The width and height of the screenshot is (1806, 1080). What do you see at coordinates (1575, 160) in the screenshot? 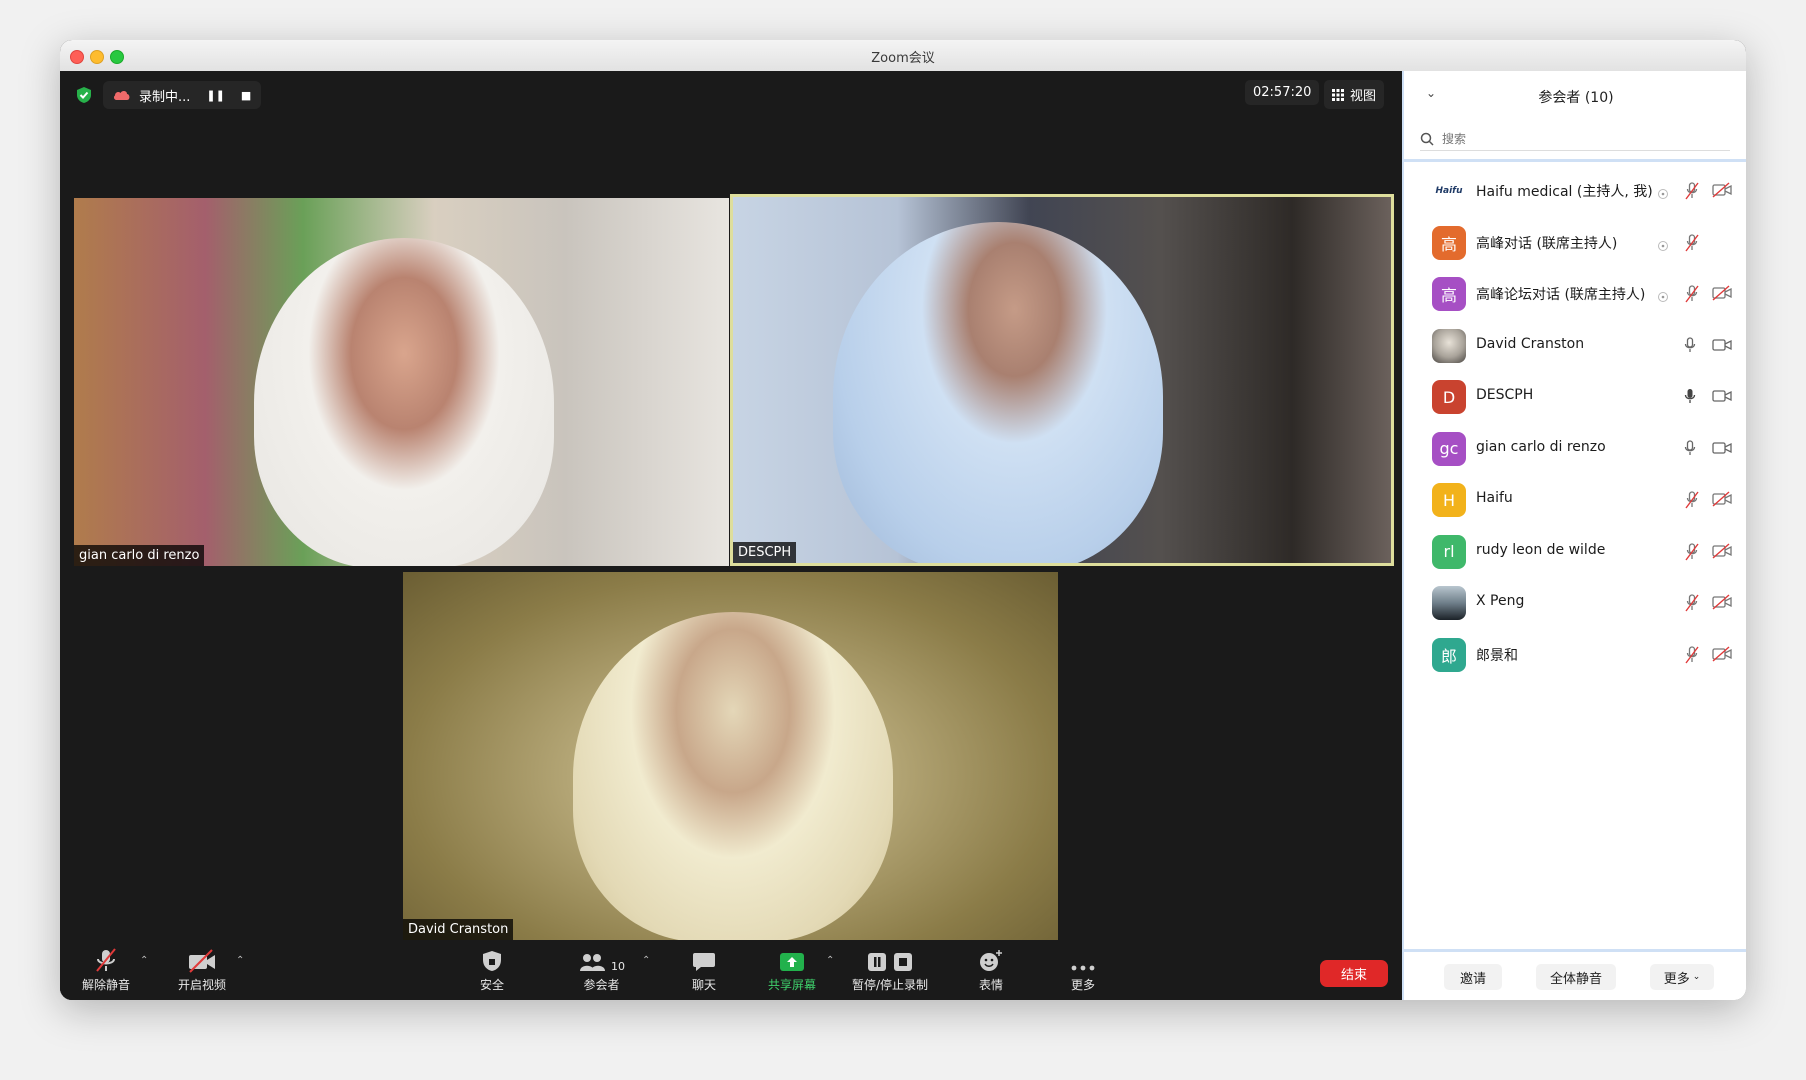
I see `divider` at bounding box center [1575, 160].